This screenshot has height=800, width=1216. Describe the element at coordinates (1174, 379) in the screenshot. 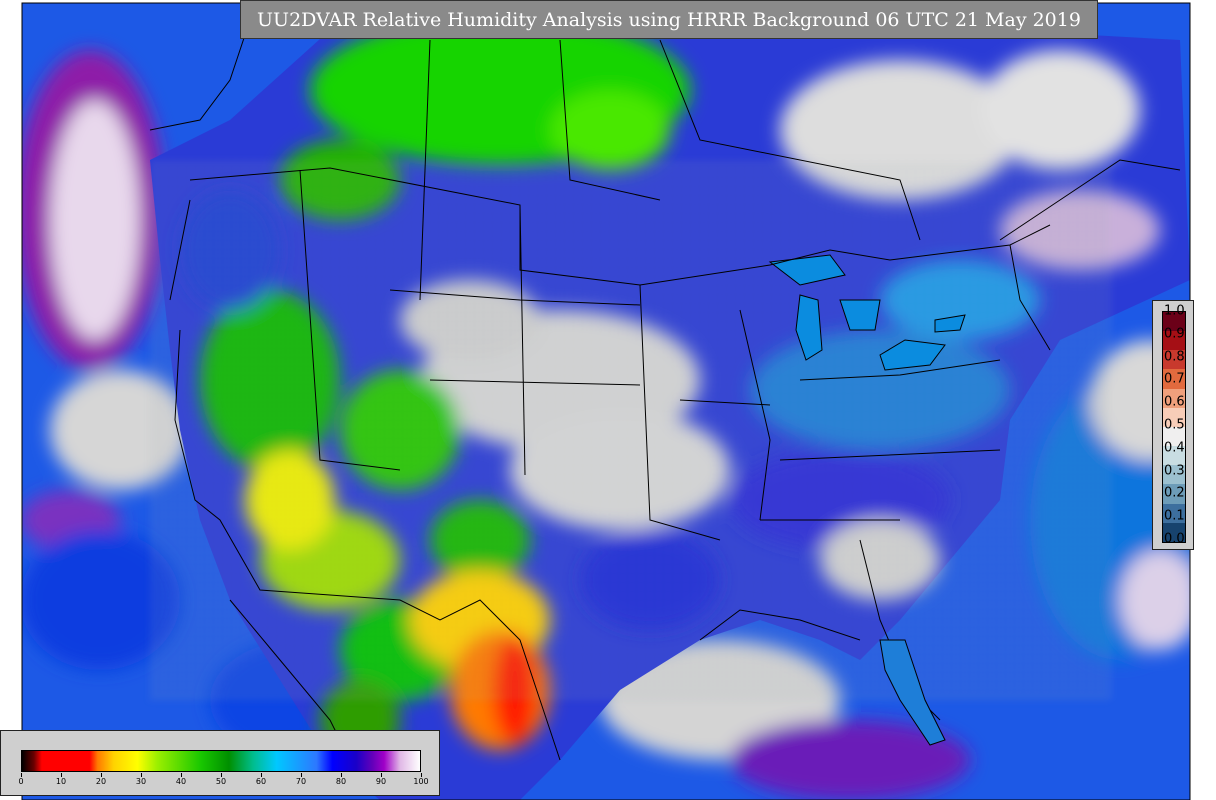

I see `secondary-colorbar-label: 0.7` at that location.